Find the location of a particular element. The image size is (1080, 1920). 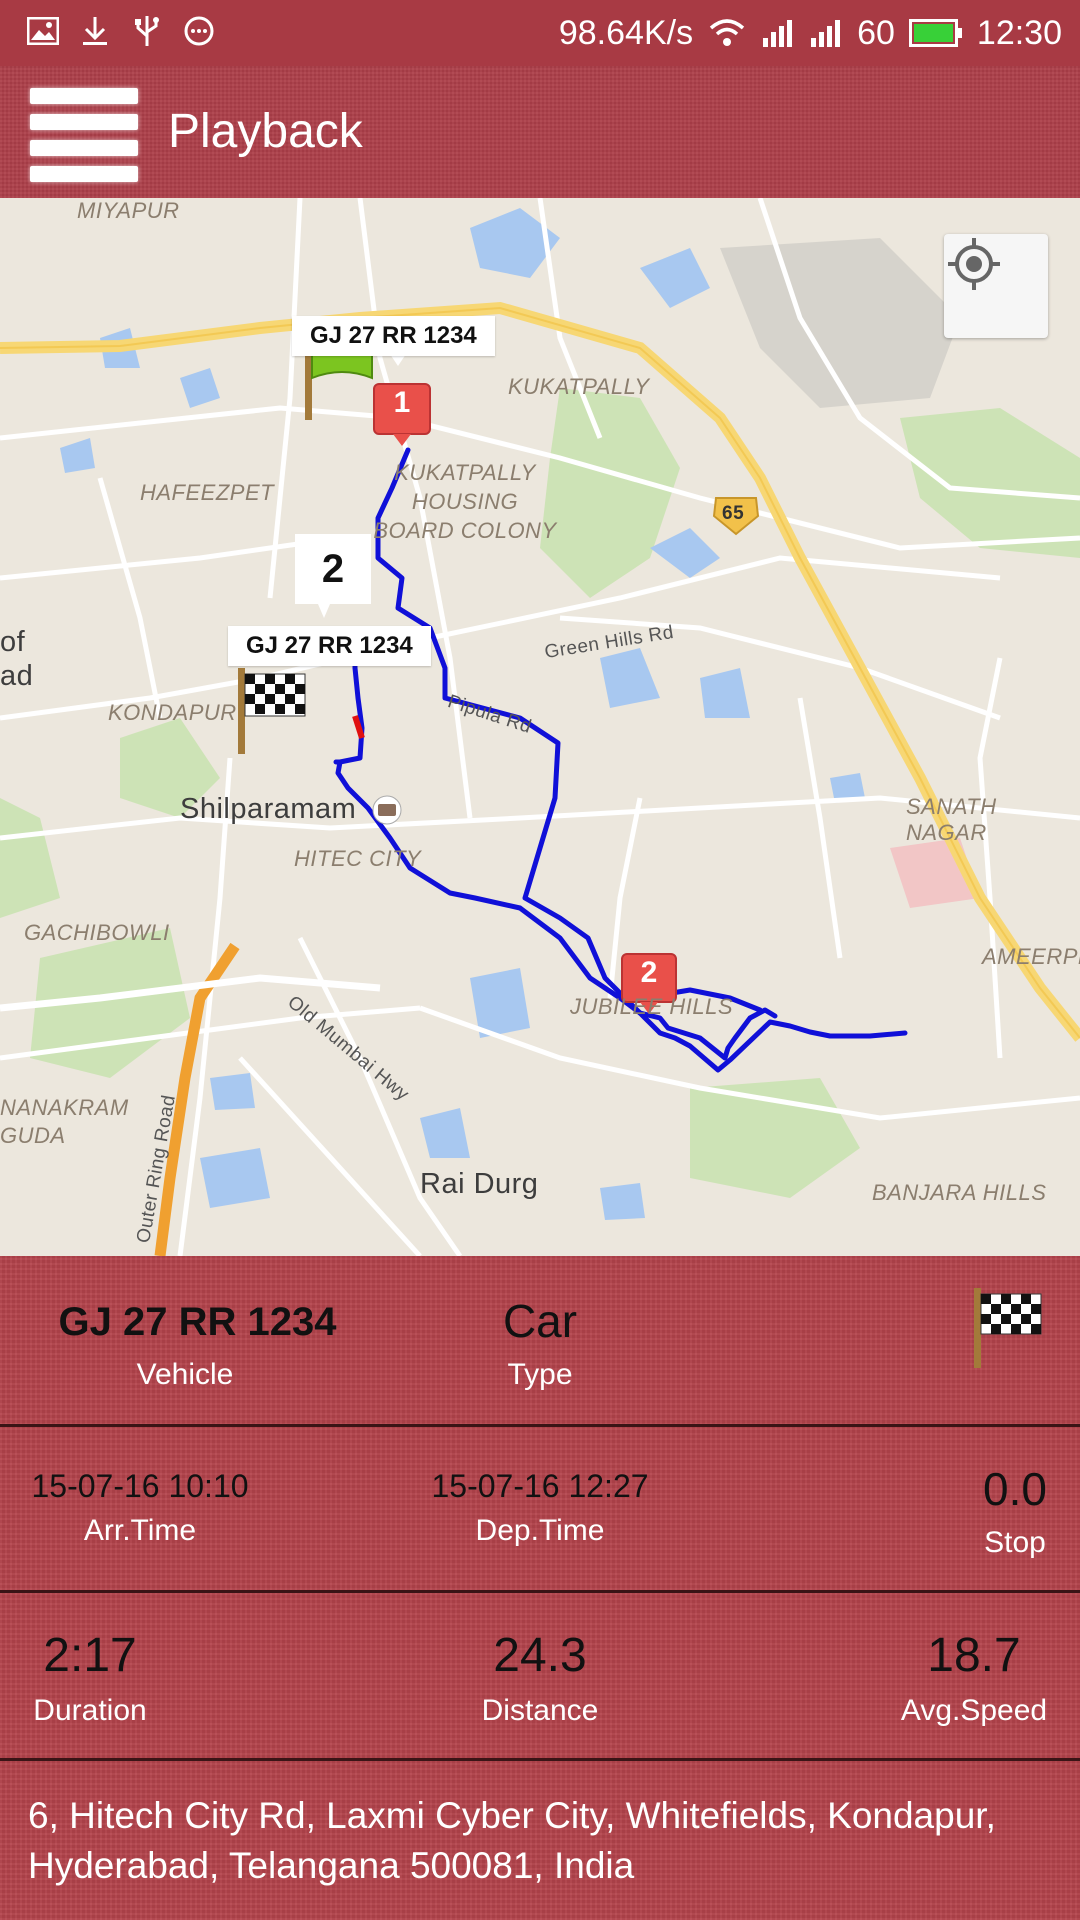

start-vehicle-label: GJ 27 RR 1234 is located at coordinates (393, 336).